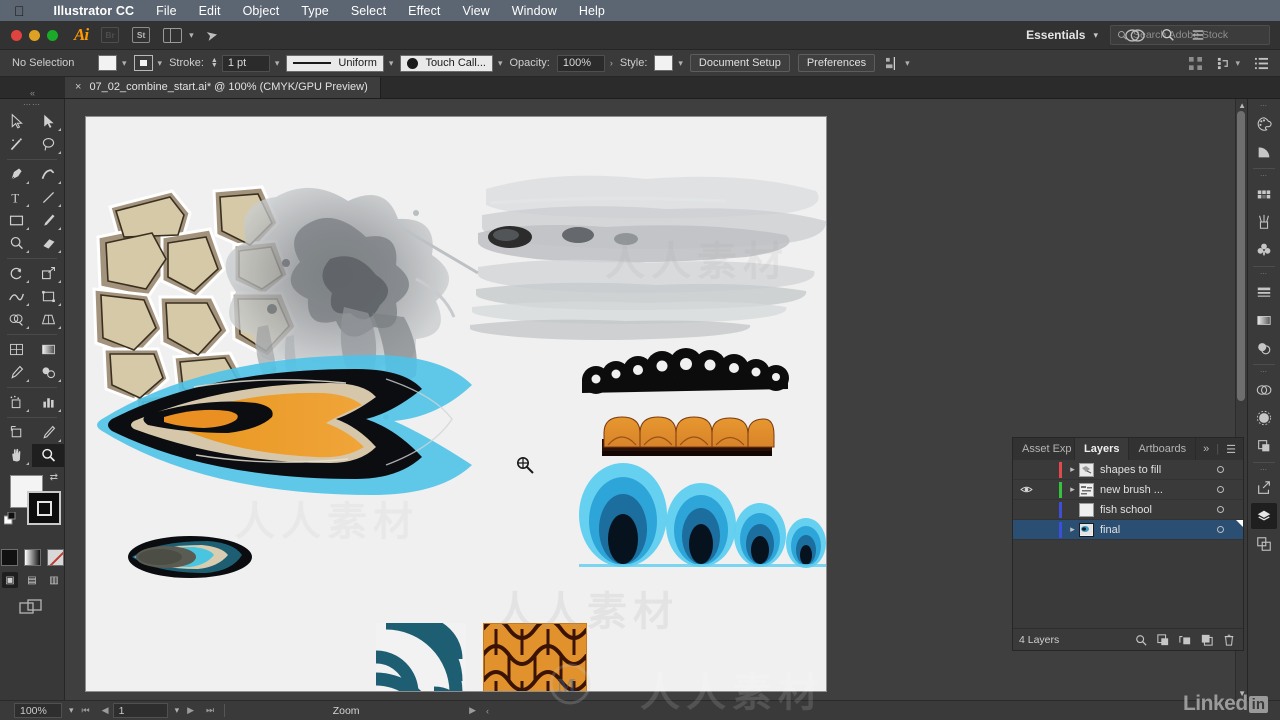 The image size is (1280, 720). What do you see at coordinates (48, 372) in the screenshot?
I see `blend-tool` at bounding box center [48, 372].